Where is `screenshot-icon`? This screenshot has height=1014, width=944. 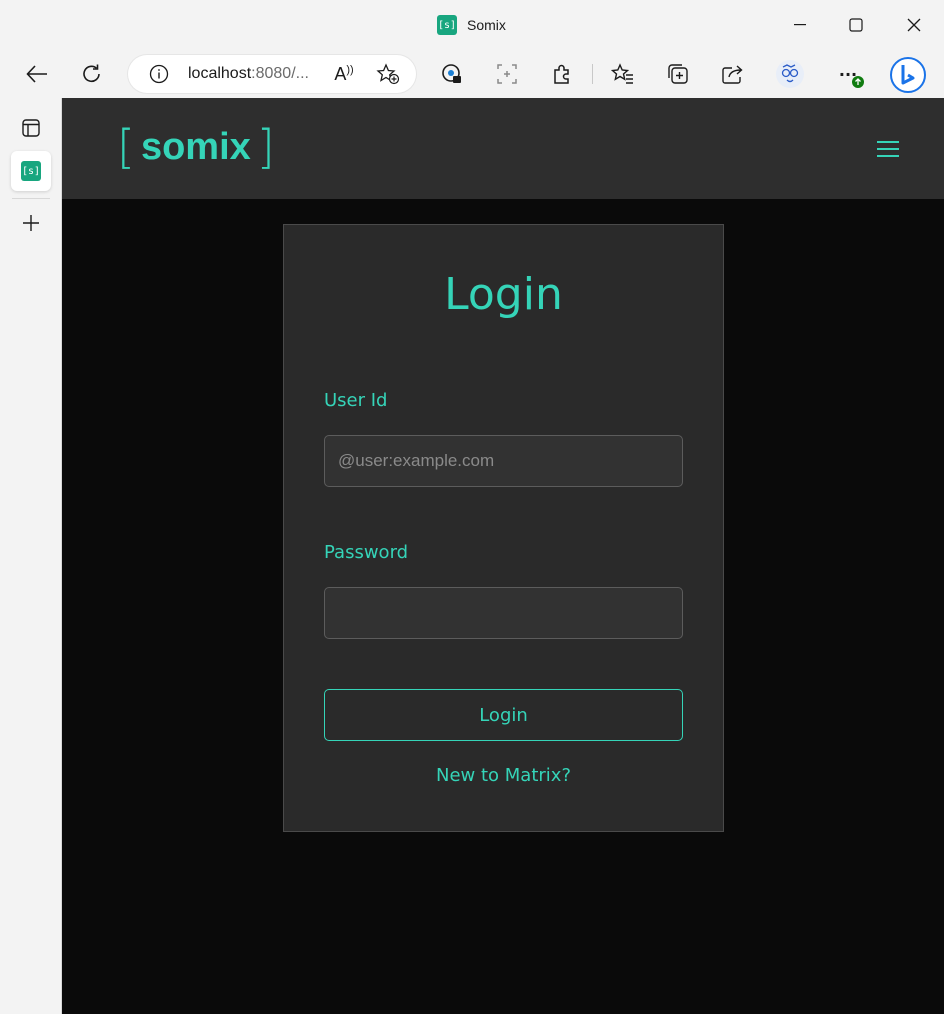 screenshot-icon is located at coordinates (507, 74).